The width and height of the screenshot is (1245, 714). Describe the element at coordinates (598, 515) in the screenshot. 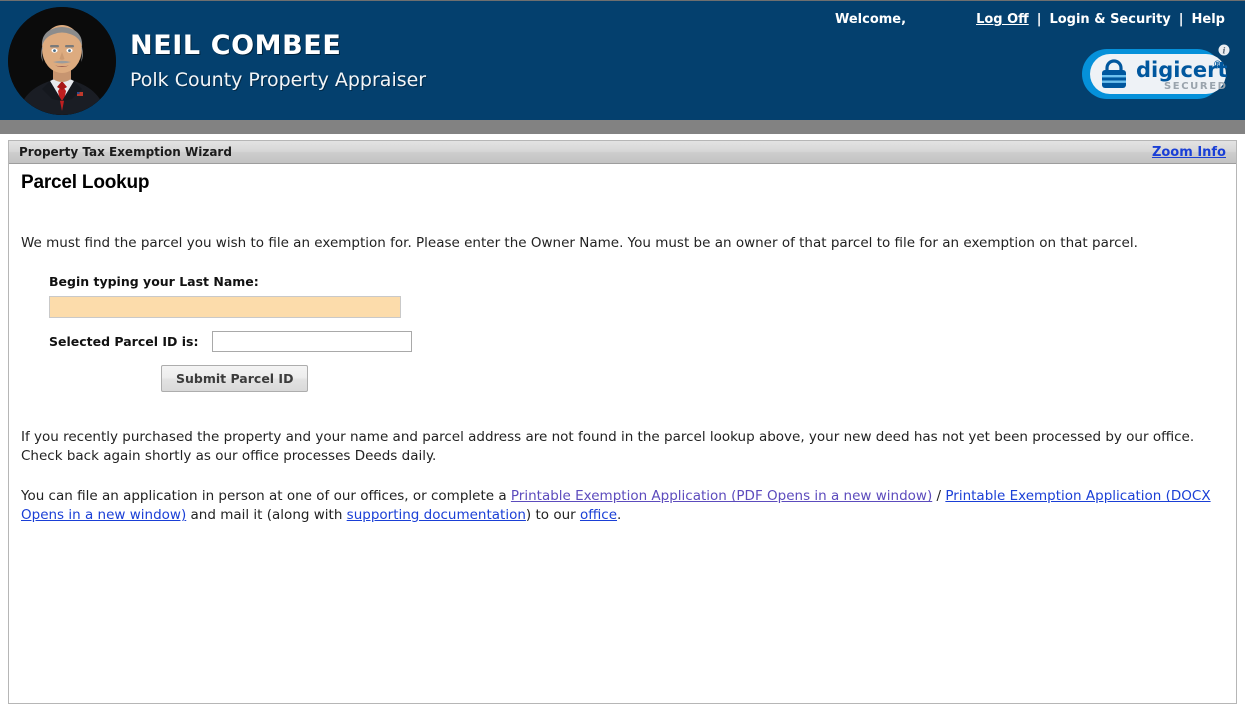

I see `office-link: office` at that location.